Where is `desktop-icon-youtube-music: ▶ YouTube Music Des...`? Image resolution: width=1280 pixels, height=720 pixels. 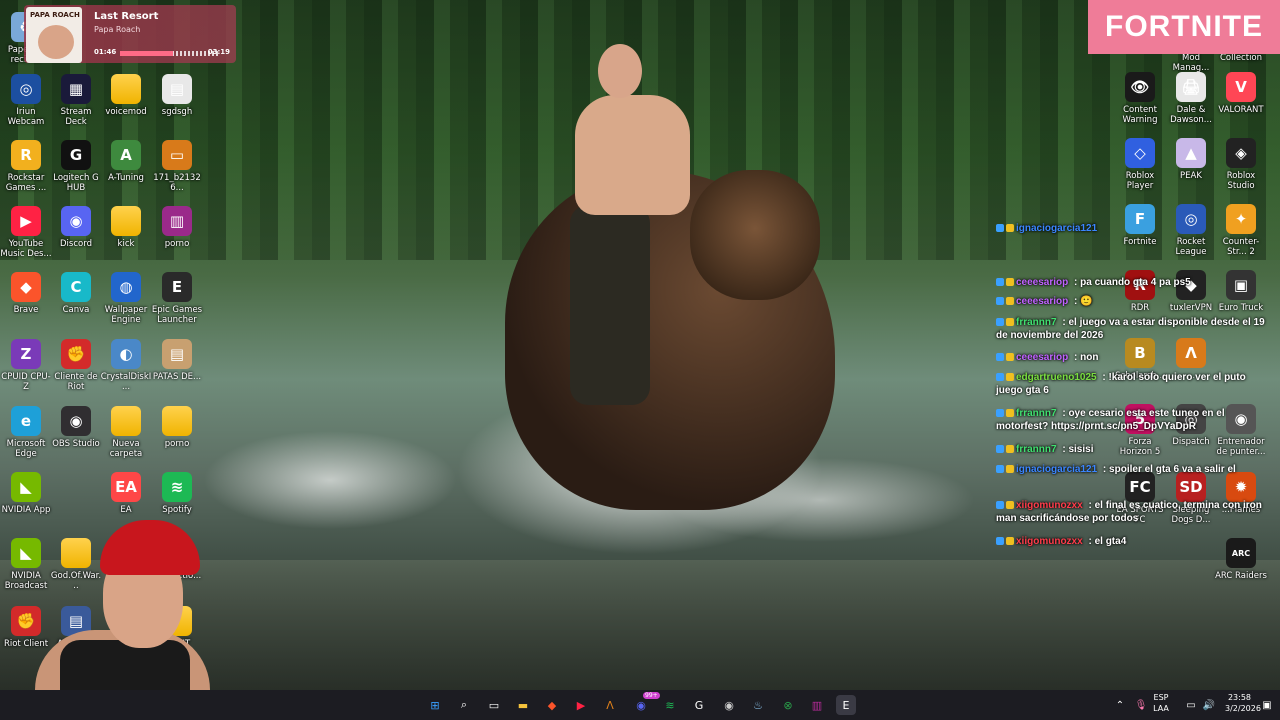 desktop-icon-youtube-music: ▶ YouTube Music Des... is located at coordinates (26, 232).